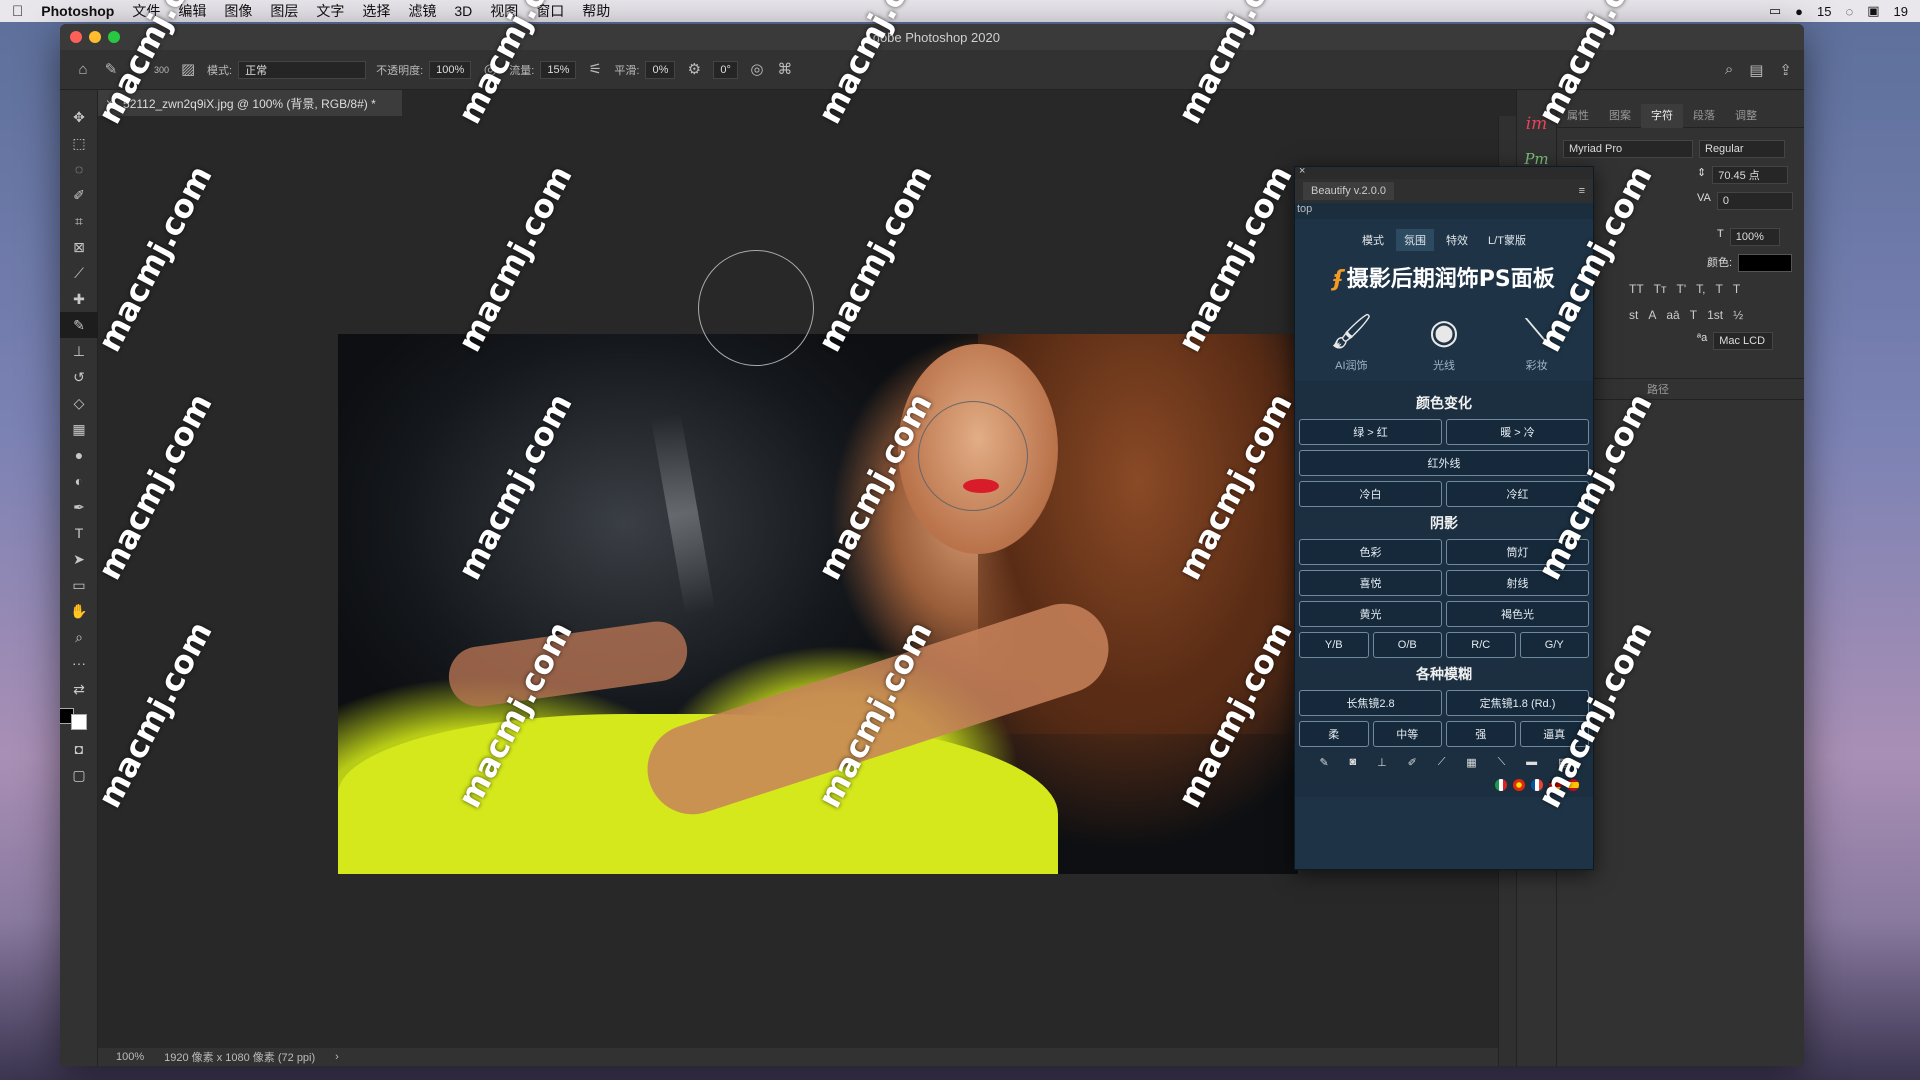 The image size is (1920, 1080). I want to click on menu-view: 视图, so click(504, 11).